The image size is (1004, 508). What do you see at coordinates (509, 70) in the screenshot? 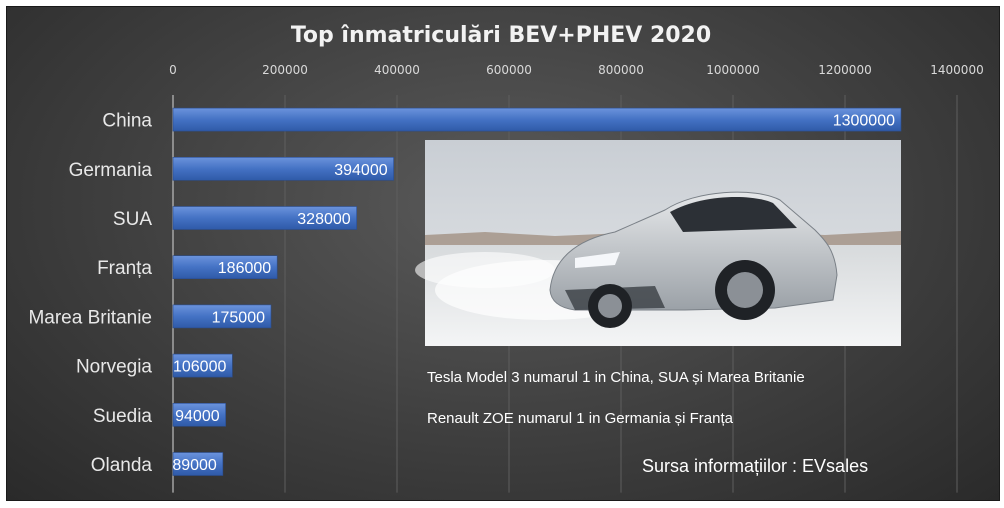
I see `x-tick-label: 600000` at bounding box center [509, 70].